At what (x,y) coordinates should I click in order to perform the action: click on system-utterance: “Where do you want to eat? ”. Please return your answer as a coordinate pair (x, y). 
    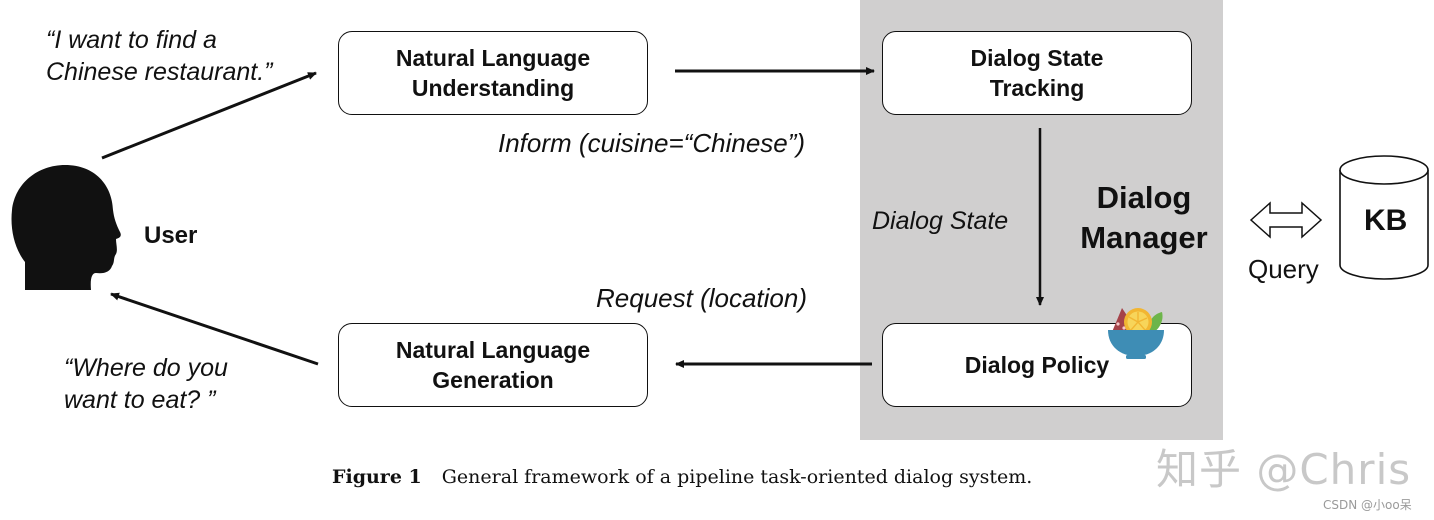
    Looking at the image, I should click on (146, 384).